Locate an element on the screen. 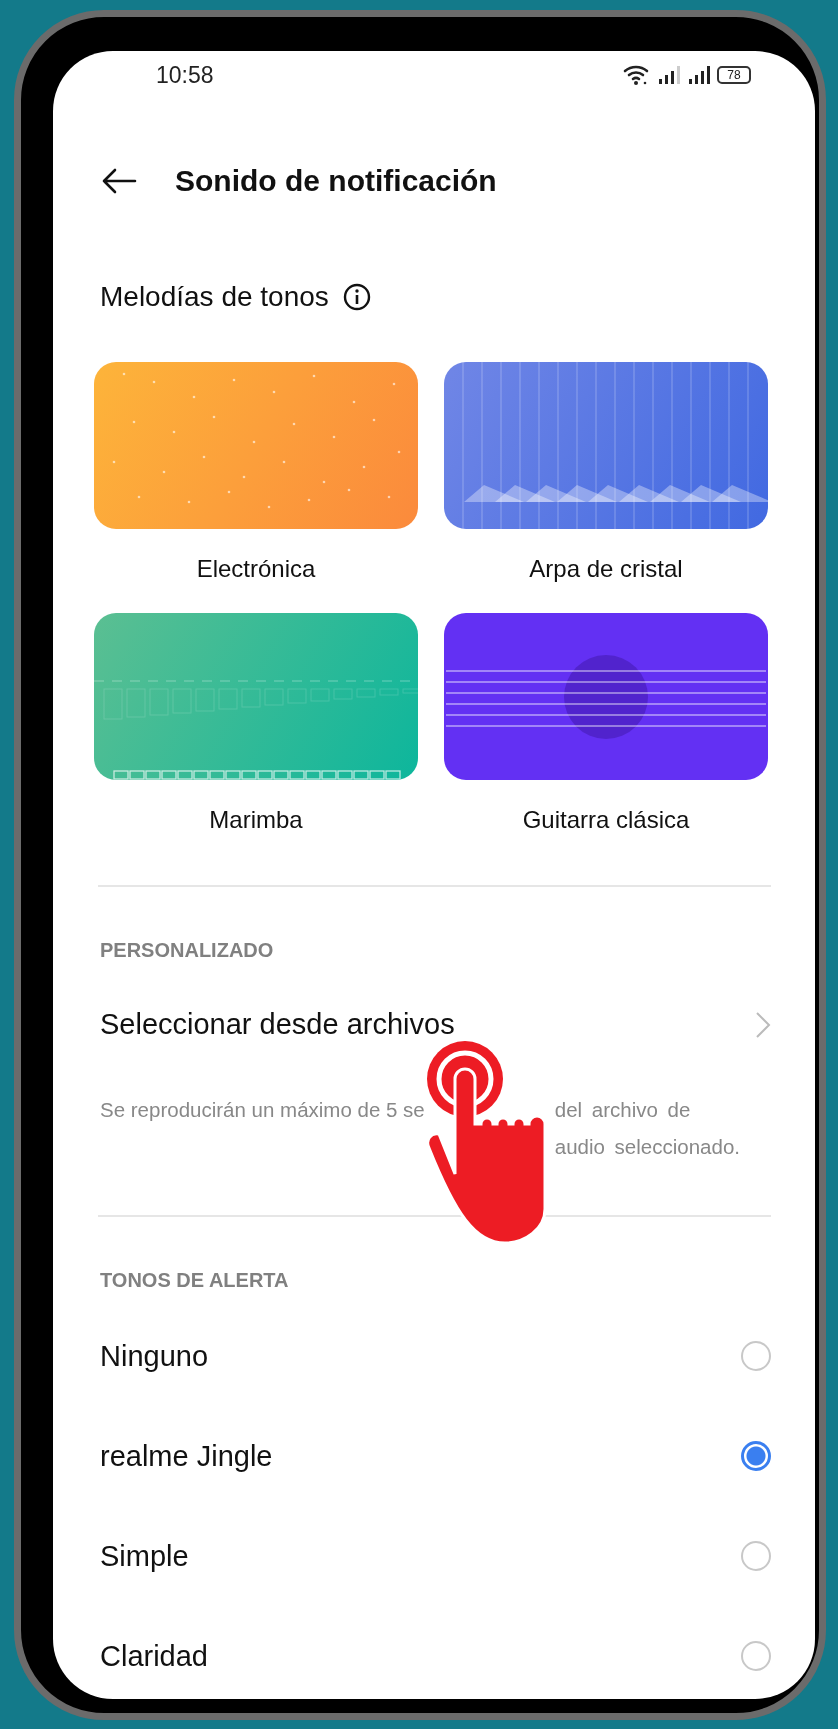 Image resolution: width=838 pixels, height=1729 pixels. page-title: Sonido de notificación is located at coordinates (336, 181).